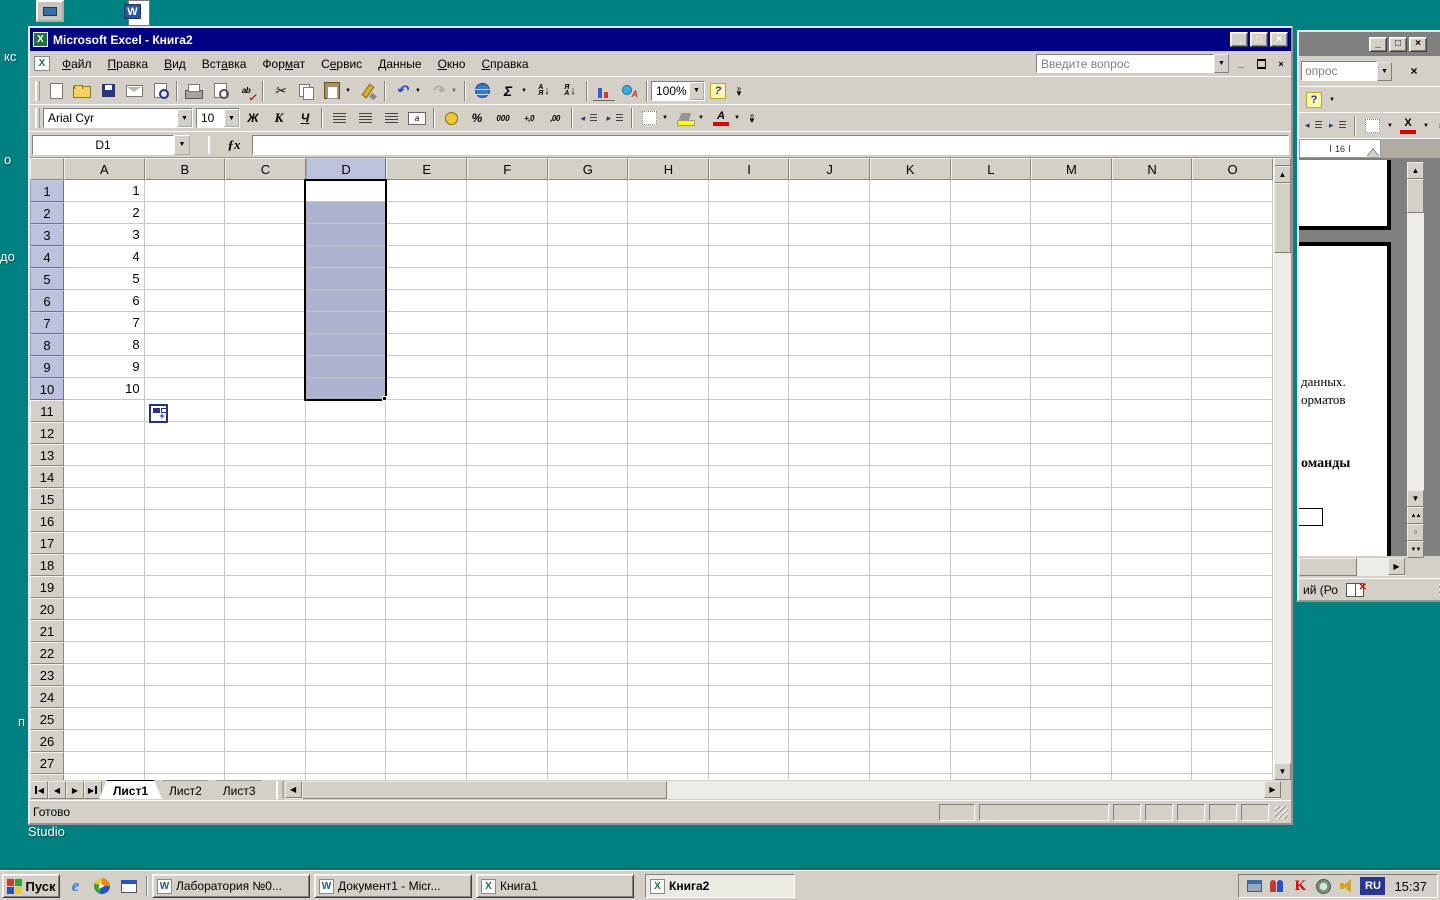  Describe the element at coordinates (910, 521) in the screenshot. I see `cell-K16` at that location.